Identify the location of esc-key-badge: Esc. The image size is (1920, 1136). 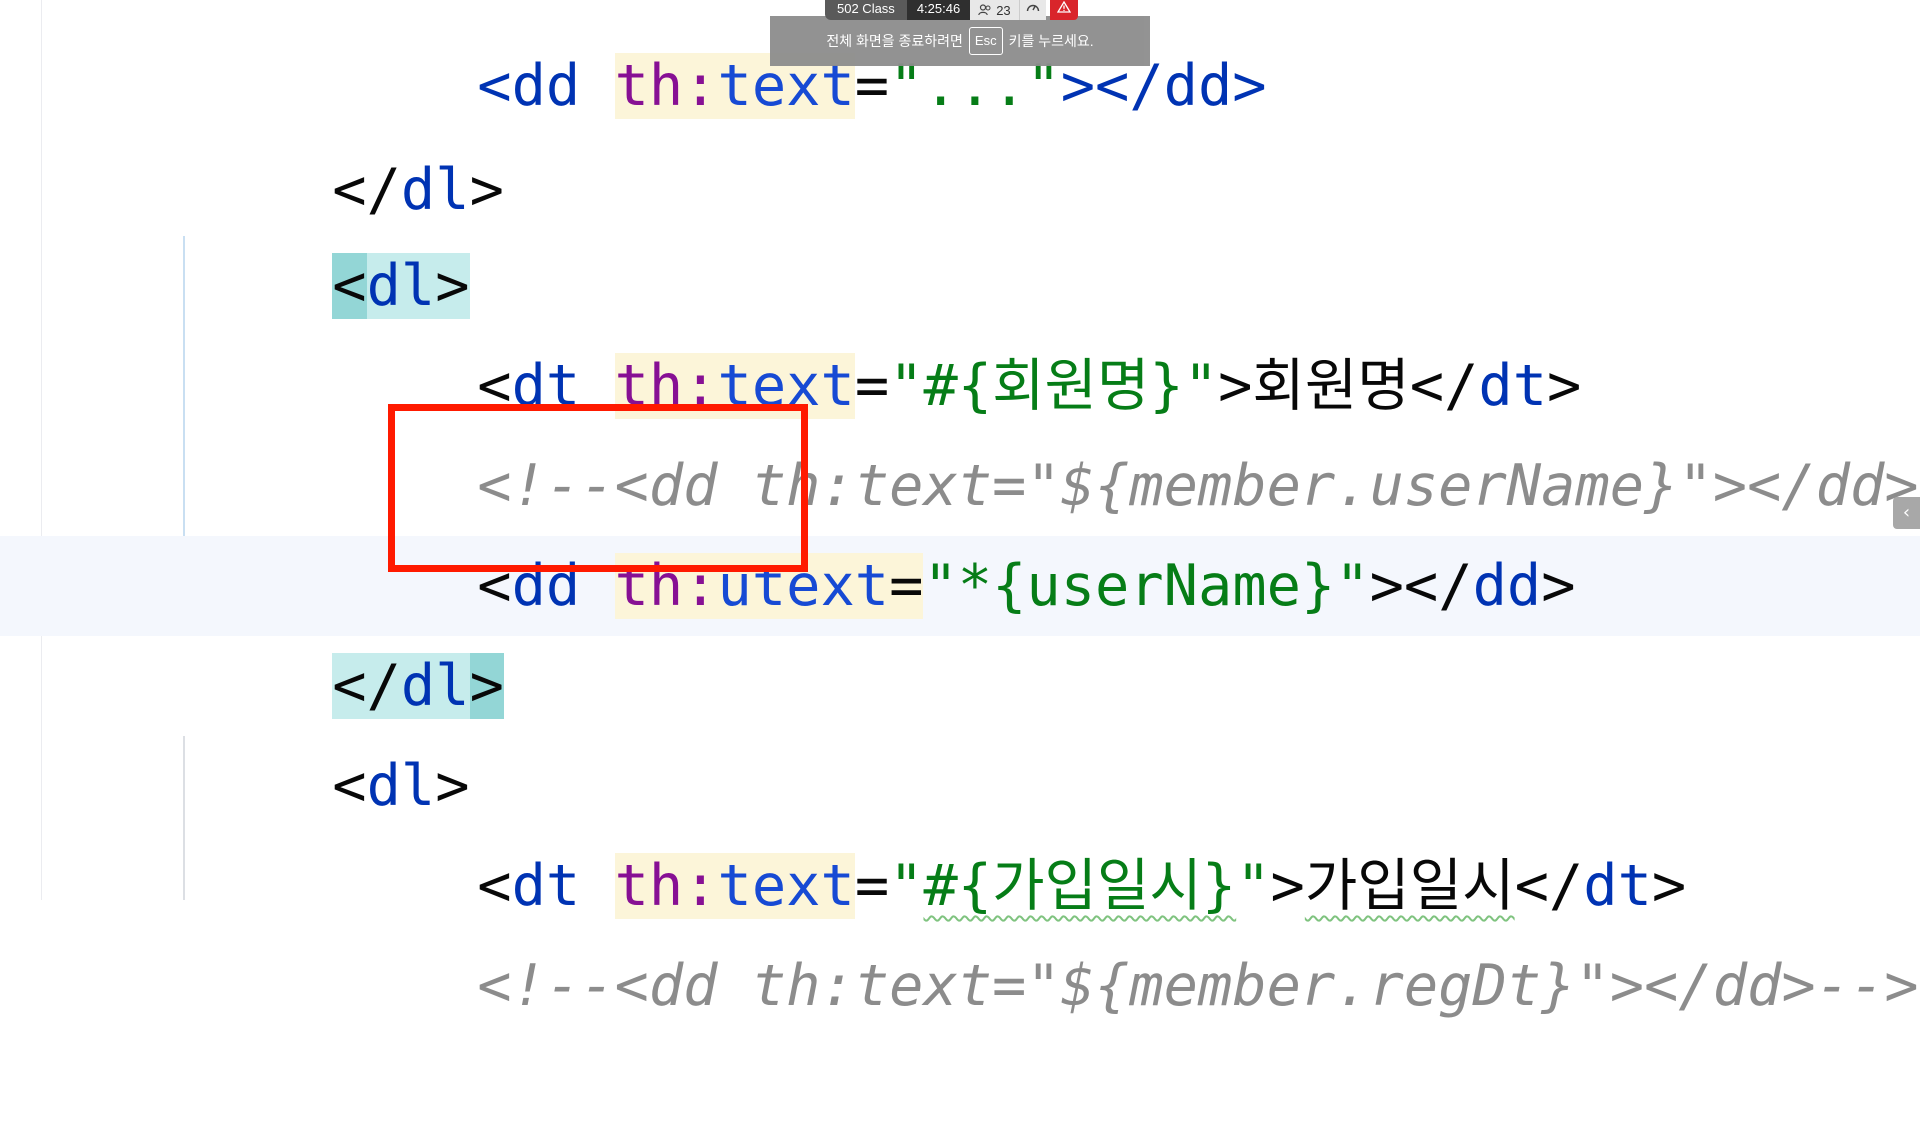
(985, 41).